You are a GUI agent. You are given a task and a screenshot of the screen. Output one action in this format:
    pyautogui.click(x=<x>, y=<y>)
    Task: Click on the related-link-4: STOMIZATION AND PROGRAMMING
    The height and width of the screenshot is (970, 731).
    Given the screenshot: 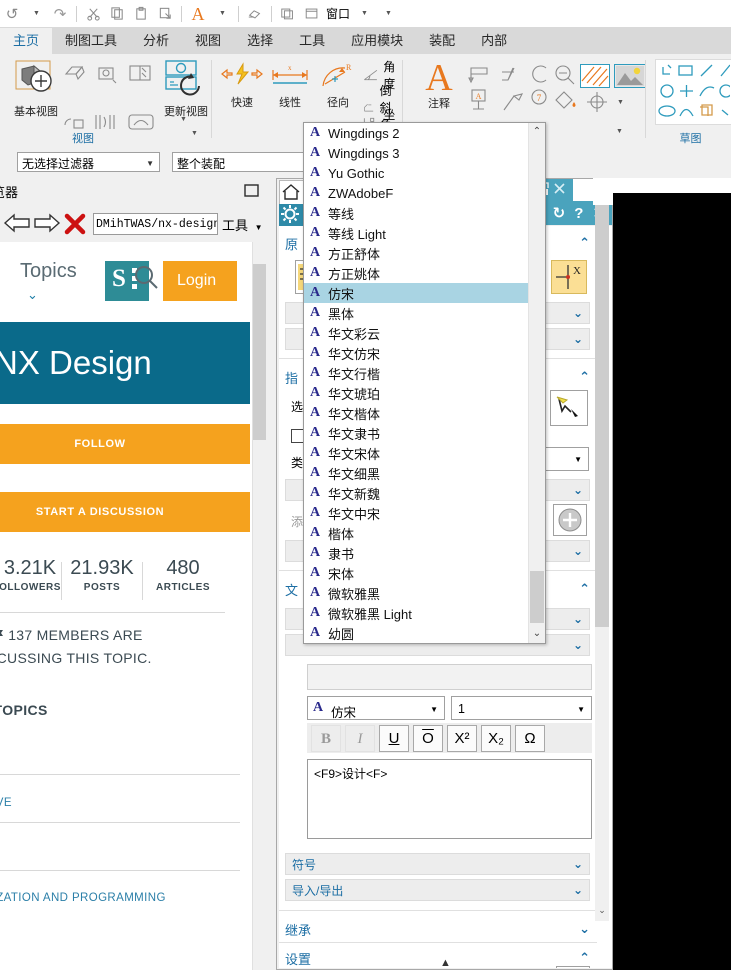 What is the action you would take?
    pyautogui.click(x=83, y=898)
    